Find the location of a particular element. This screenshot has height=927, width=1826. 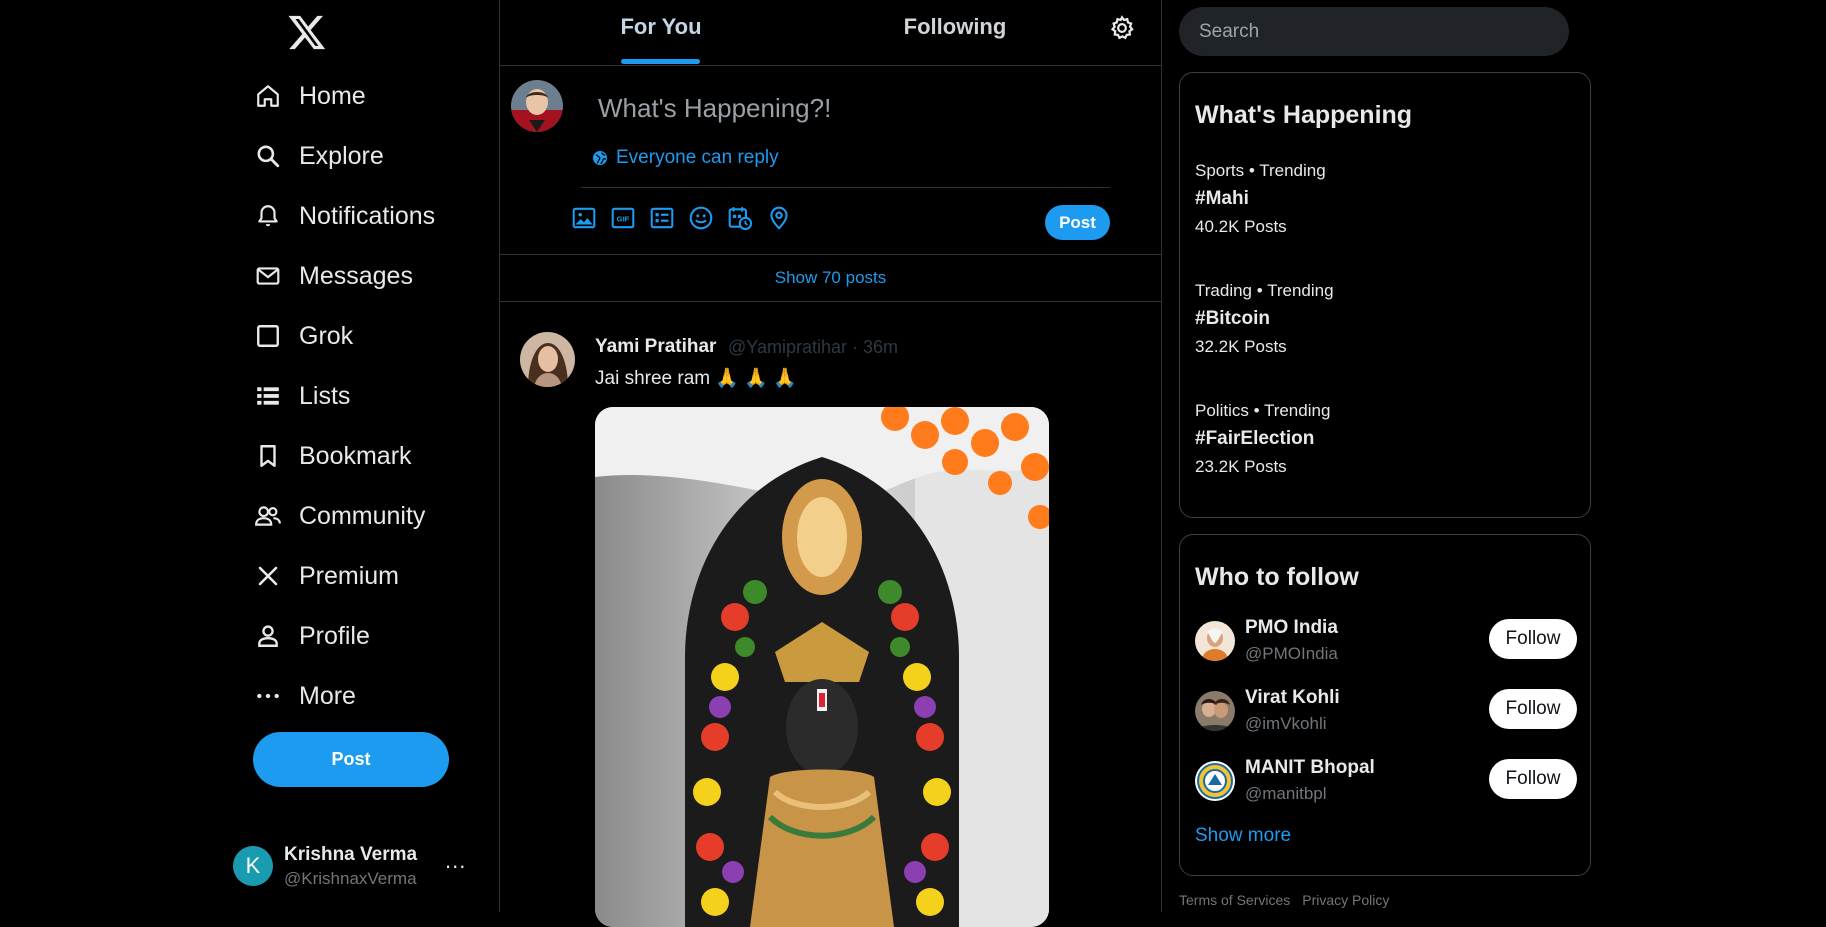

trend-item: Sports • Trending #Mahi 40.2K Posts is located at coordinates (1385, 199).